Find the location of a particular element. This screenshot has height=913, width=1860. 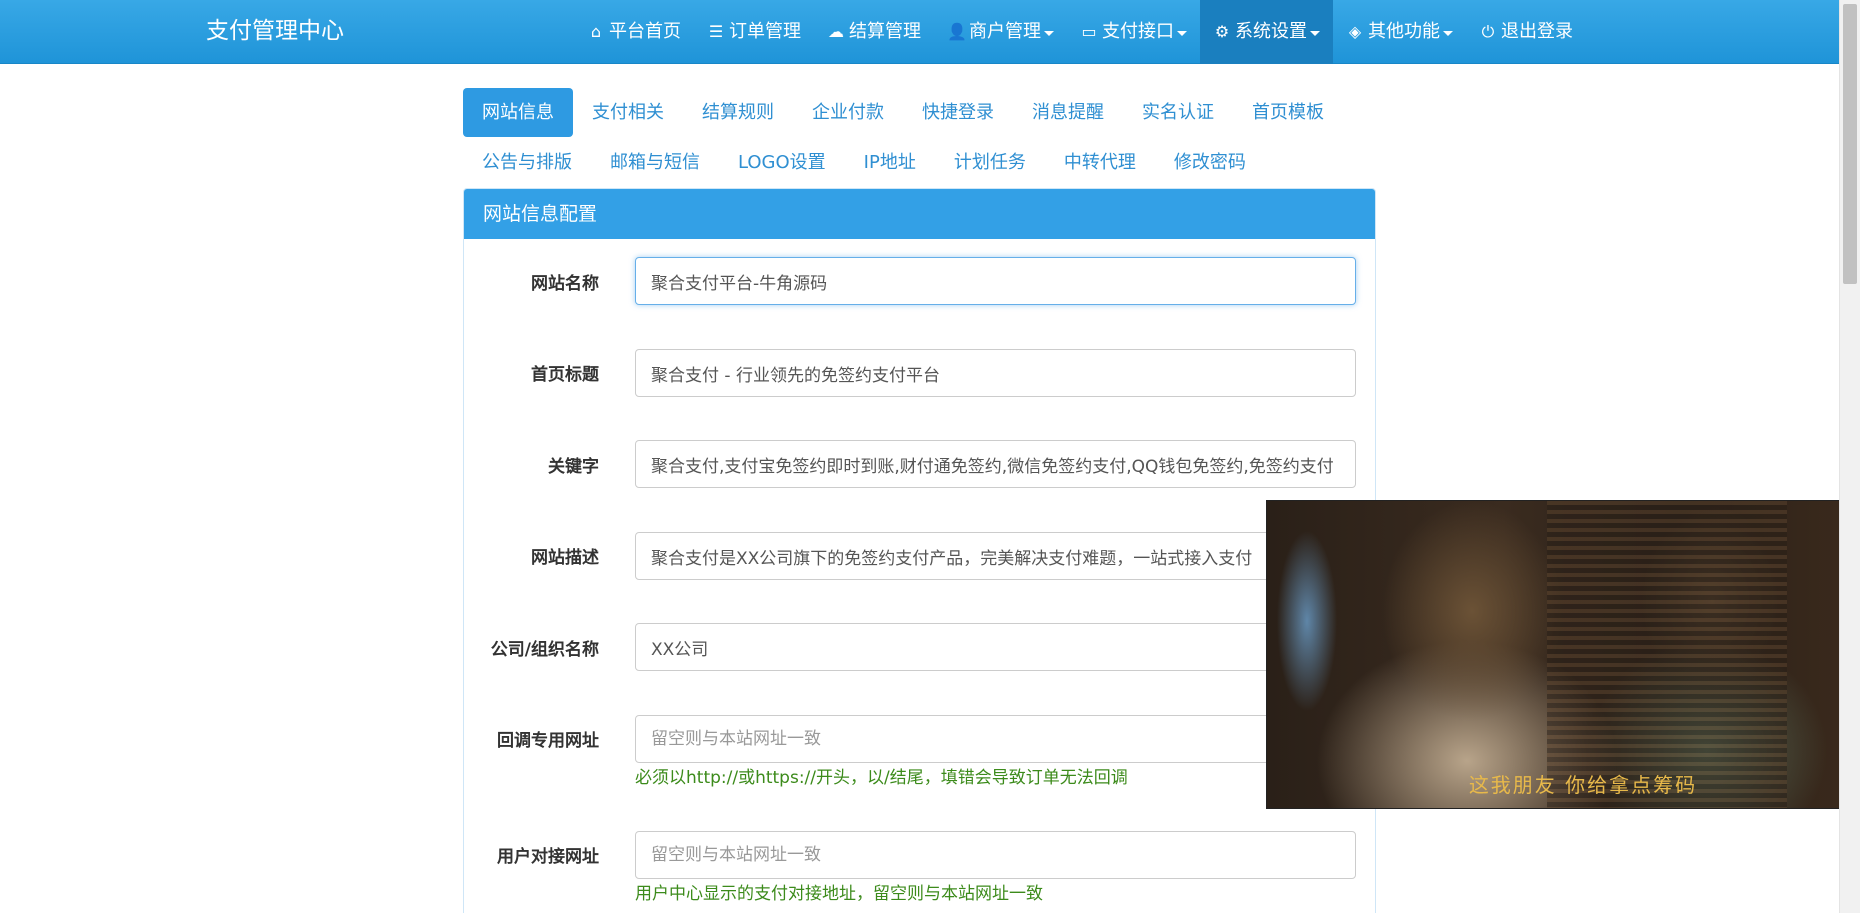

nav-label: 结算管理 is located at coordinates (885, 31).